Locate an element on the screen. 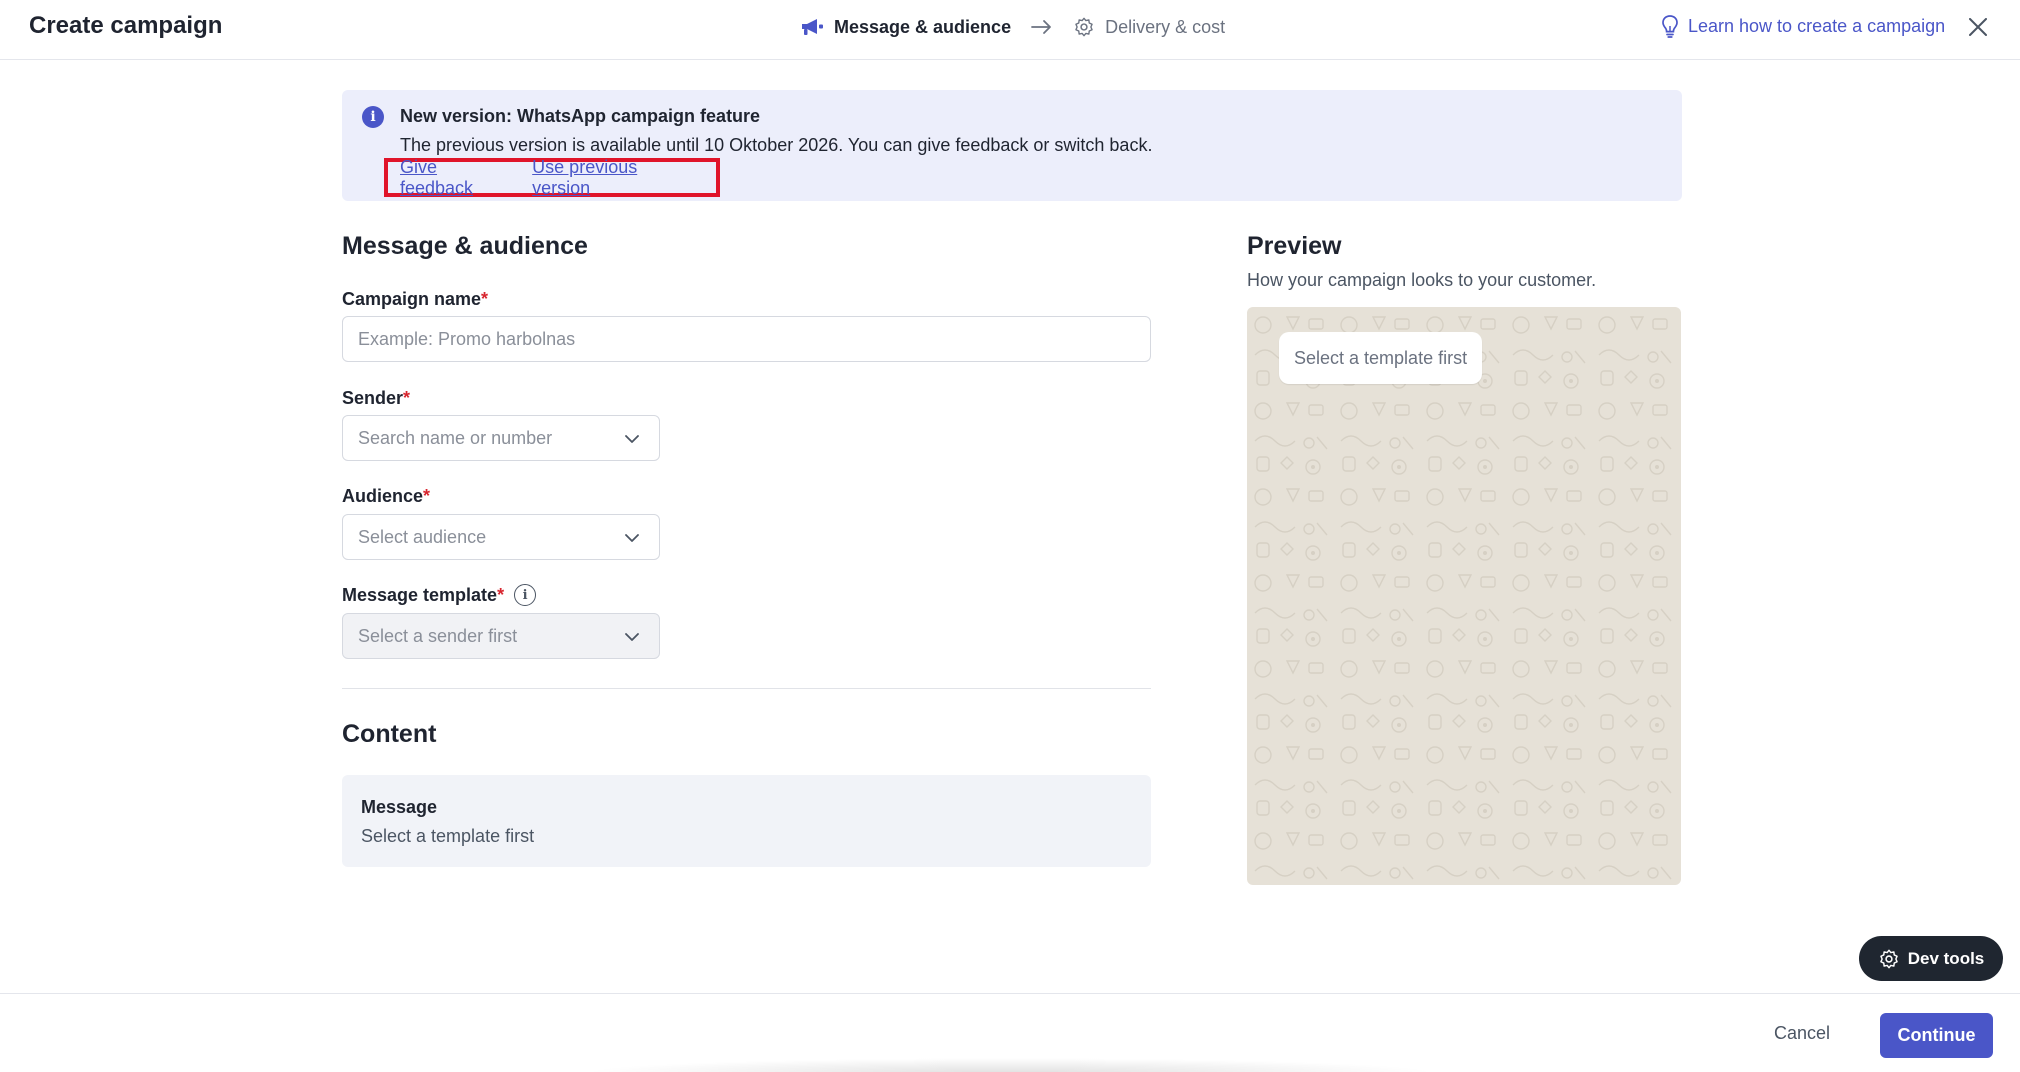 The image size is (2020, 1072). preview-message-bubble: Select a template first is located at coordinates (1381, 358).